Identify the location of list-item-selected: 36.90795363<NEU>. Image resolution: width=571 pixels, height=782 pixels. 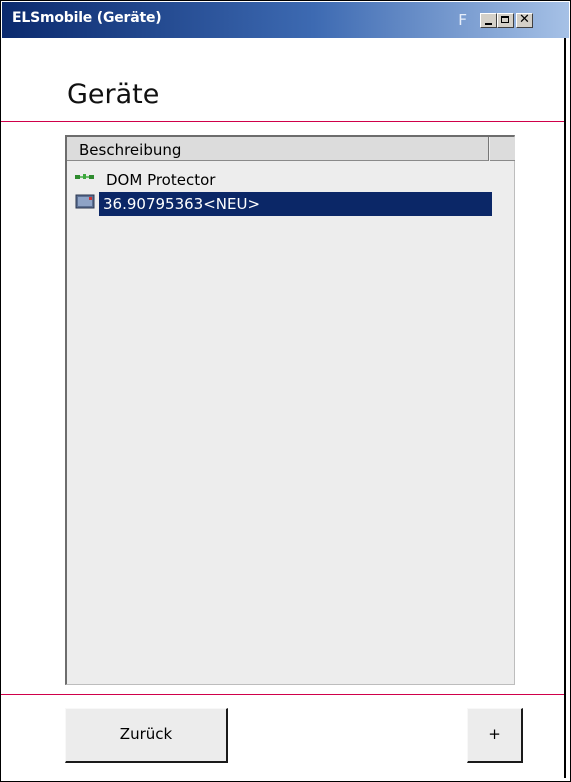
(290, 204).